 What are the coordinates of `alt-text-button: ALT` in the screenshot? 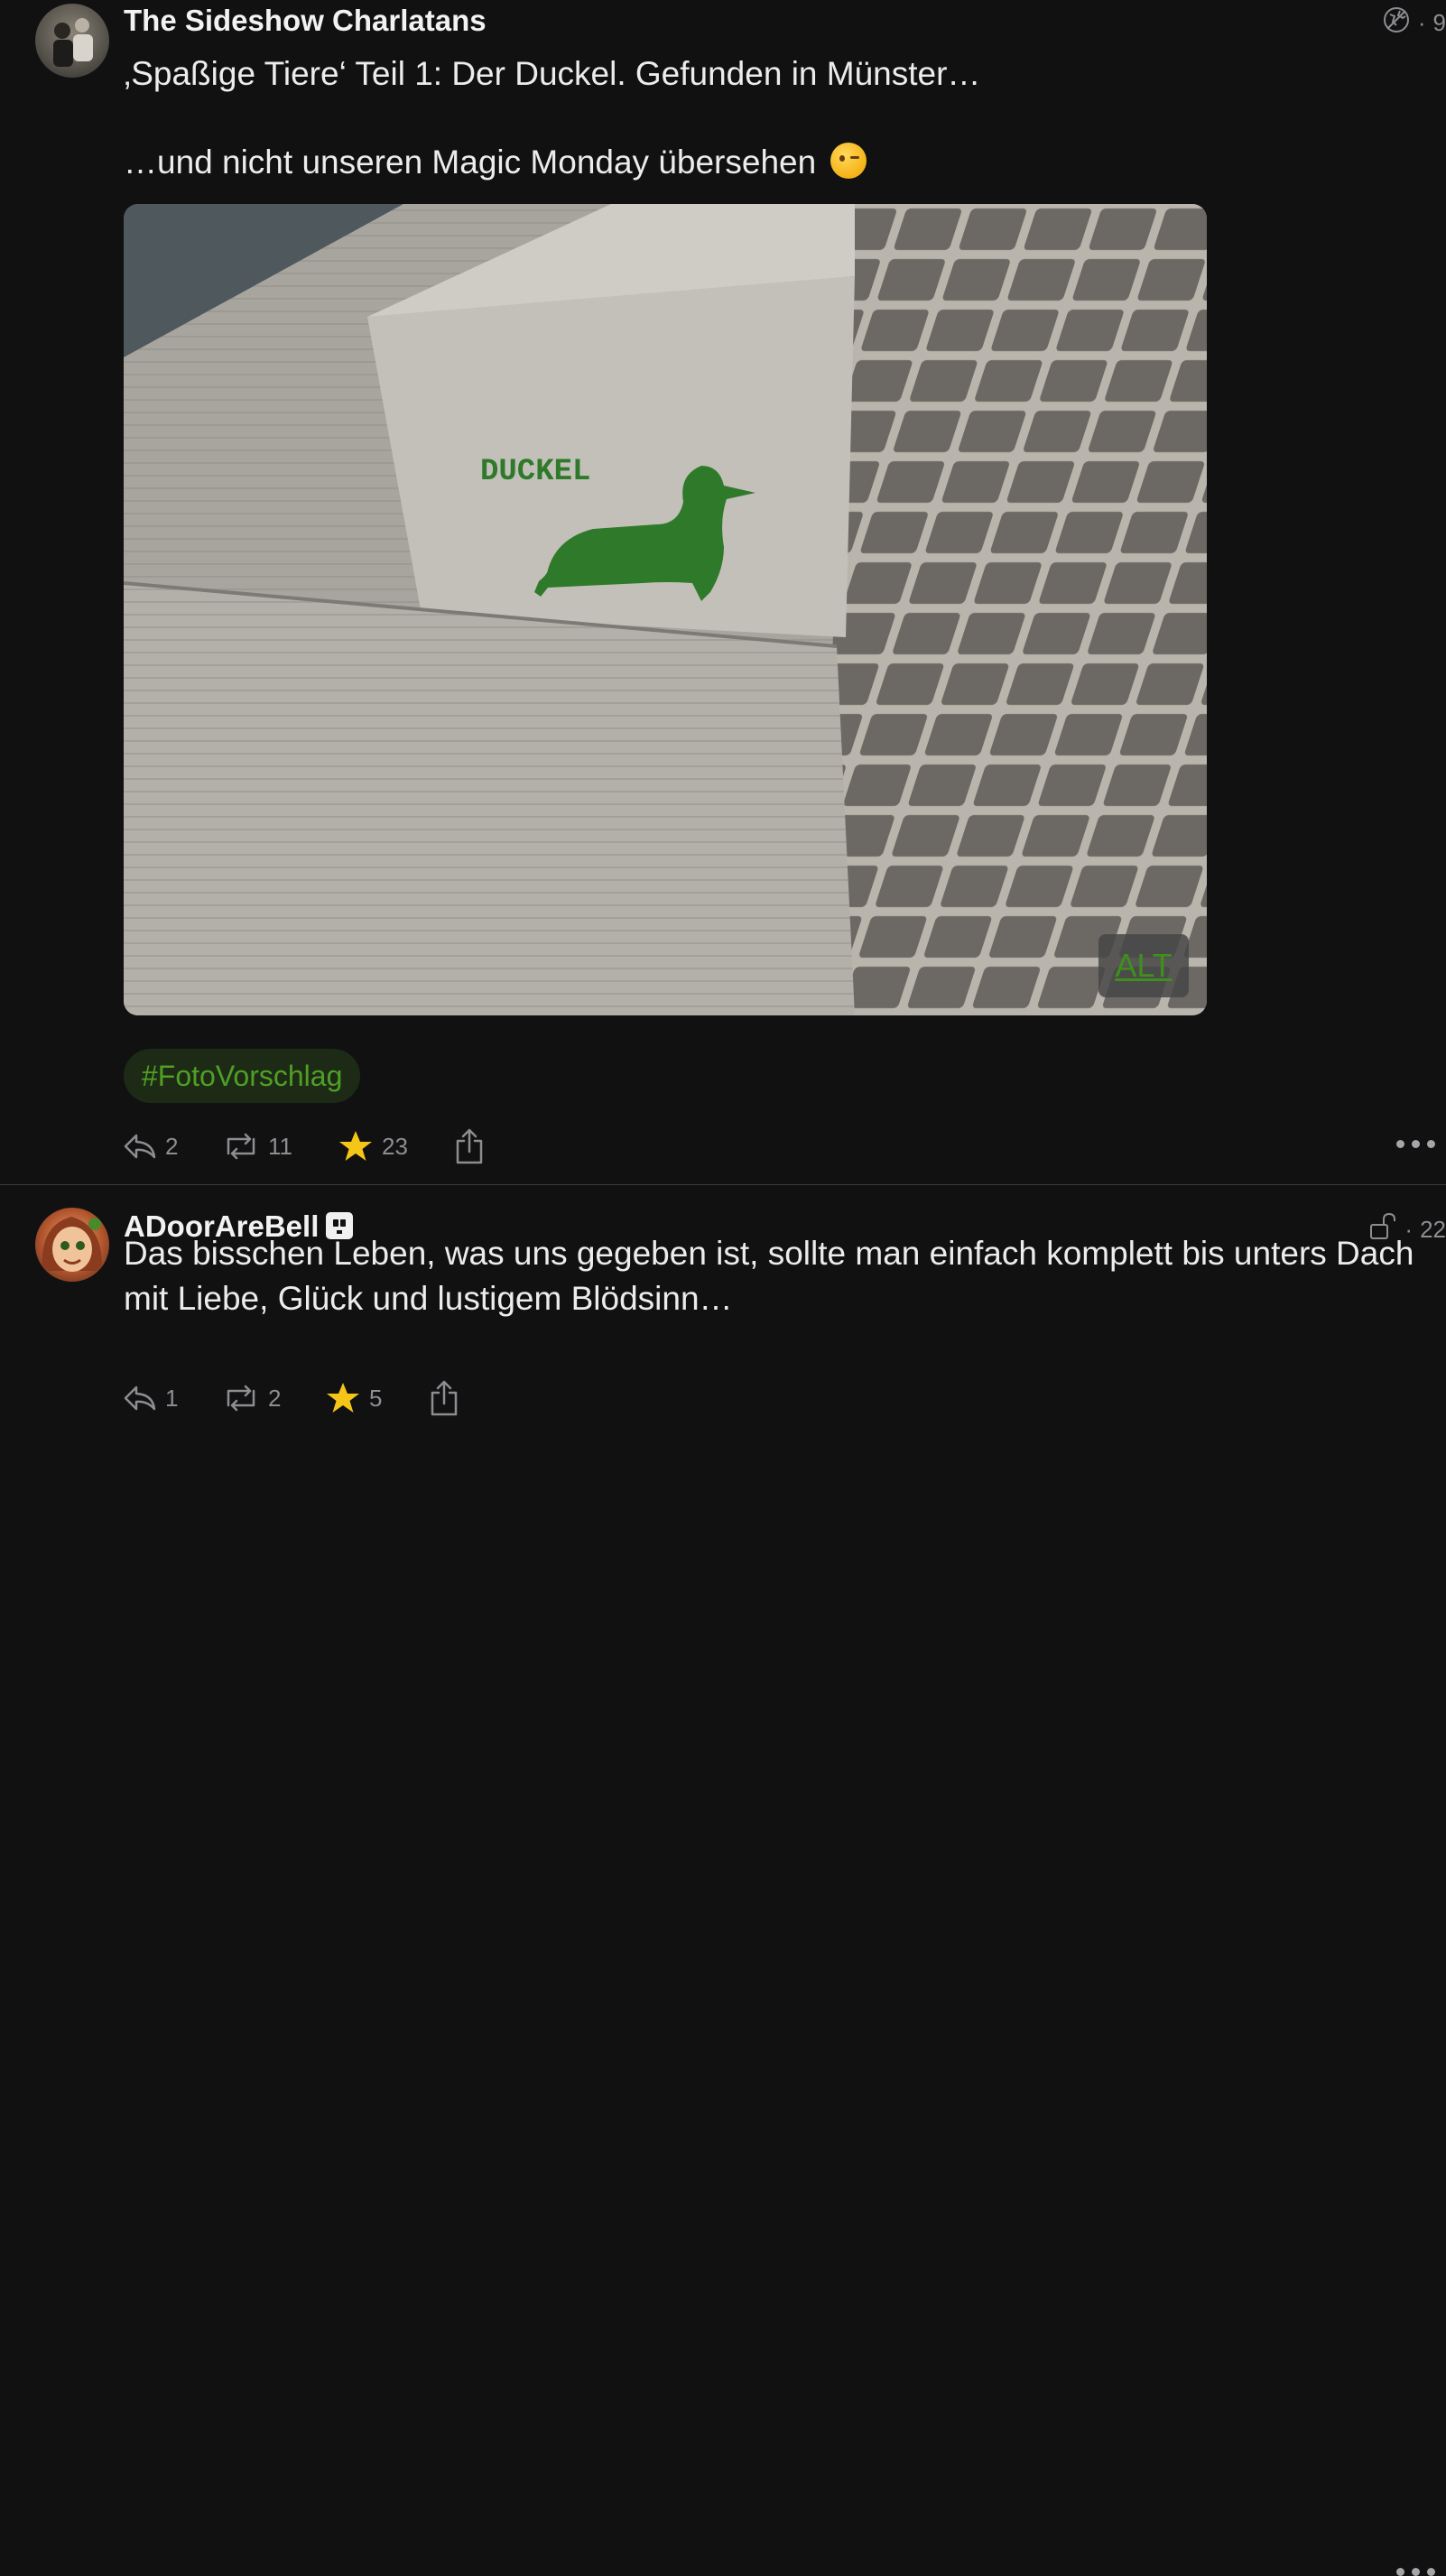 It's located at (1143, 966).